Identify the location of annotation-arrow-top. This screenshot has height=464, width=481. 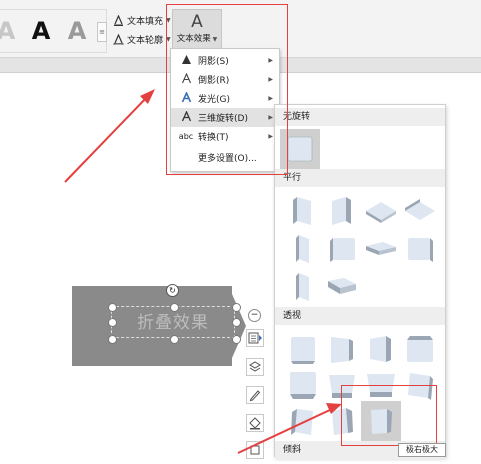
(109, 136).